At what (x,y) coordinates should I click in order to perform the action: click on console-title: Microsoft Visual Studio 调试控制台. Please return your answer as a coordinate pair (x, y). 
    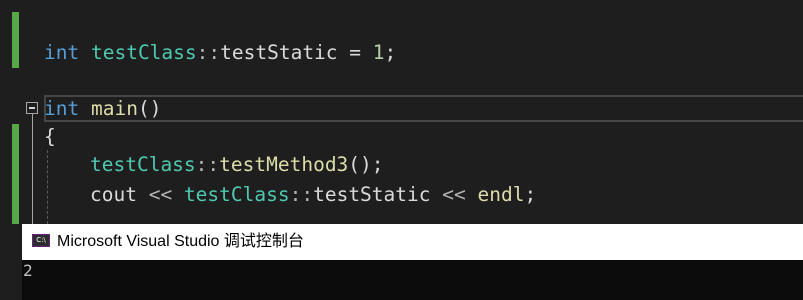
    Looking at the image, I should click on (180, 241).